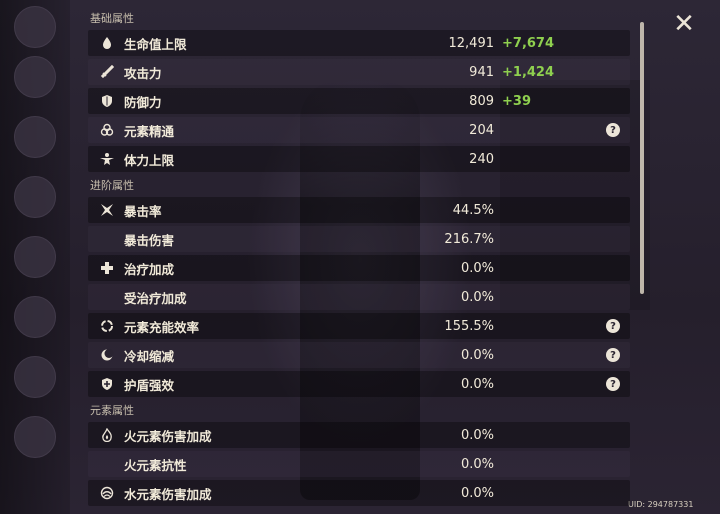 The width and height of the screenshot is (720, 514). Describe the element at coordinates (149, 131) in the screenshot. I see `stat-label: 元素精通` at that location.